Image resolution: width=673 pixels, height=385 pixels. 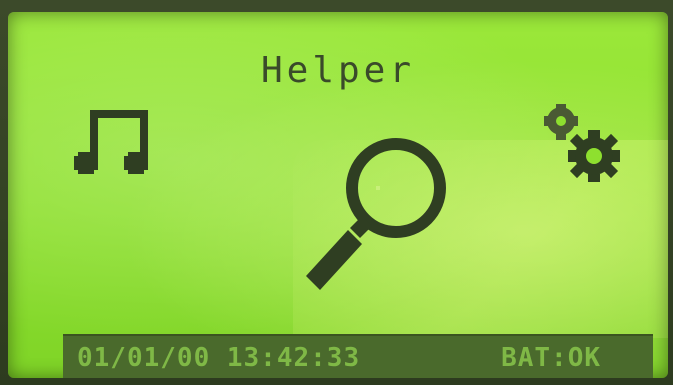 I want to click on status-datetime: 01/01/00 13:42:33, so click(x=219, y=358).